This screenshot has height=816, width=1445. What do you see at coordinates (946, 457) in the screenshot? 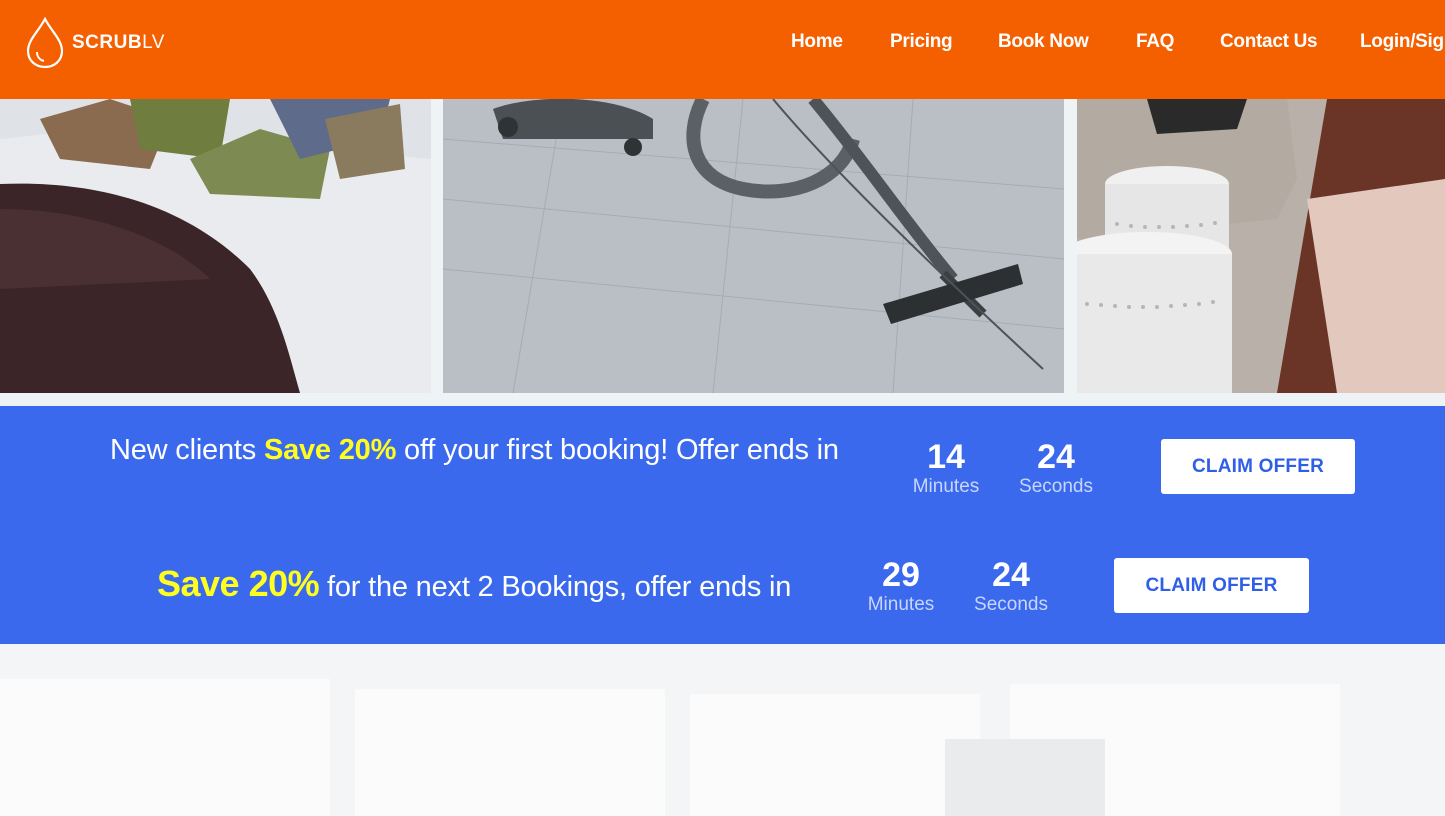
I see `countdown-minutes-value: 14` at bounding box center [946, 457].